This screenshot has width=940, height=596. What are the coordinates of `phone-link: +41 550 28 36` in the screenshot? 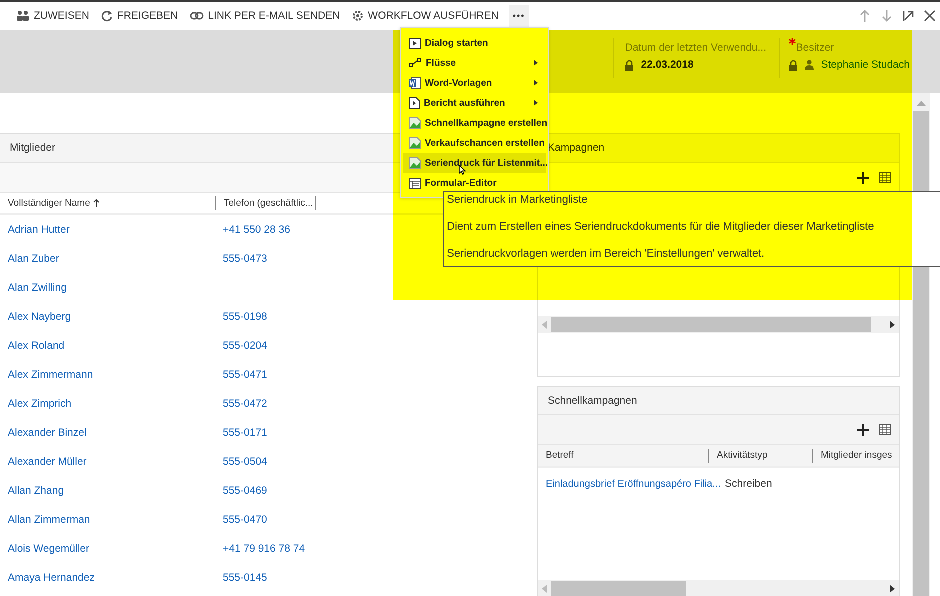 It's located at (256, 230).